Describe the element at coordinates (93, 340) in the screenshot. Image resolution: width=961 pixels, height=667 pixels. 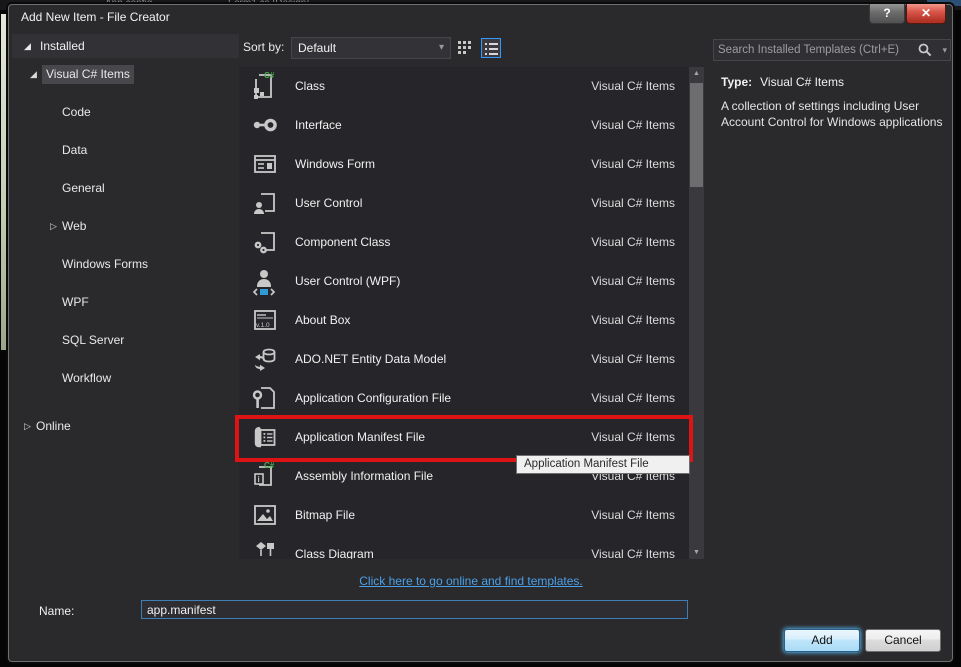
I see `sidebar-item-label: SQL Server` at that location.